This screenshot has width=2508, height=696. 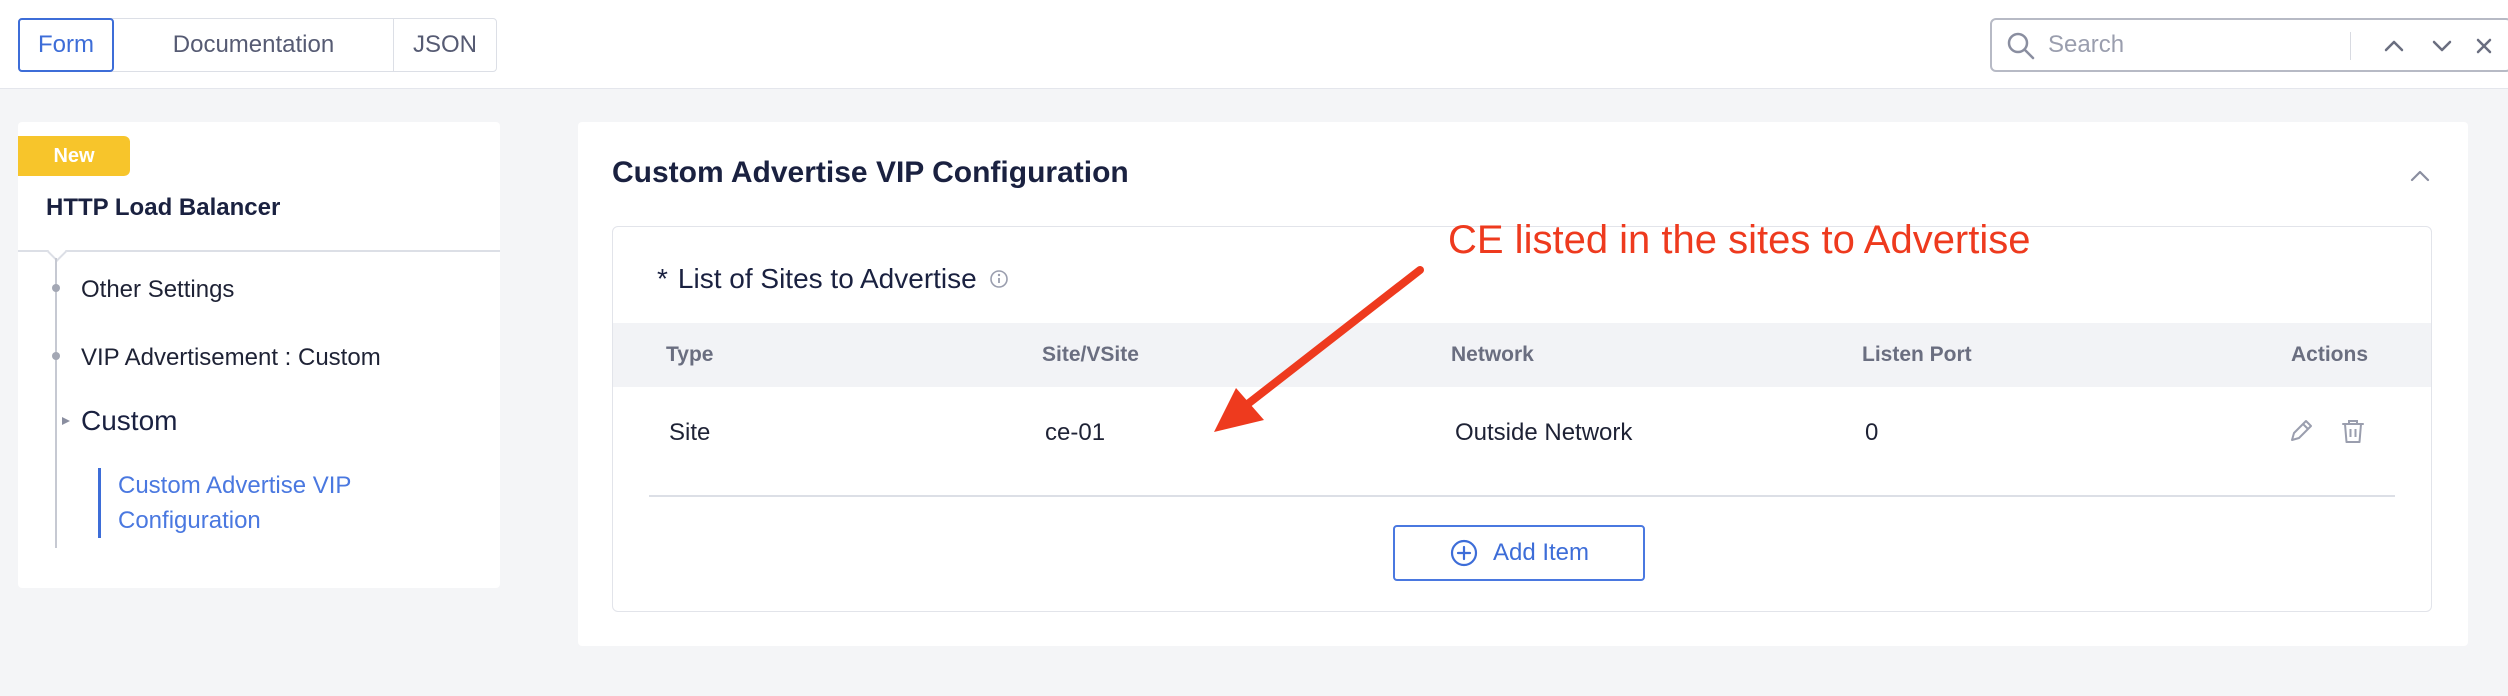 I want to click on list-title-label: List of Sites to Advertise, so click(x=827, y=278).